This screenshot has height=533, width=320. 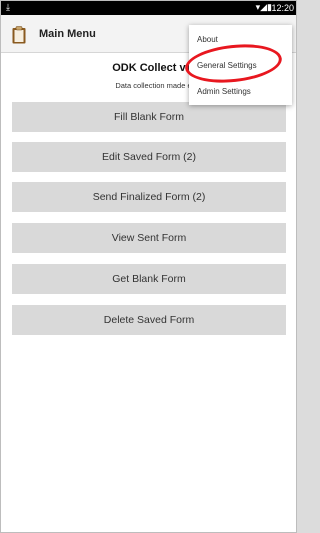 What do you see at coordinates (263, 7) in the screenshot?
I see `signal-battery-icons: ▾◢▮` at bounding box center [263, 7].